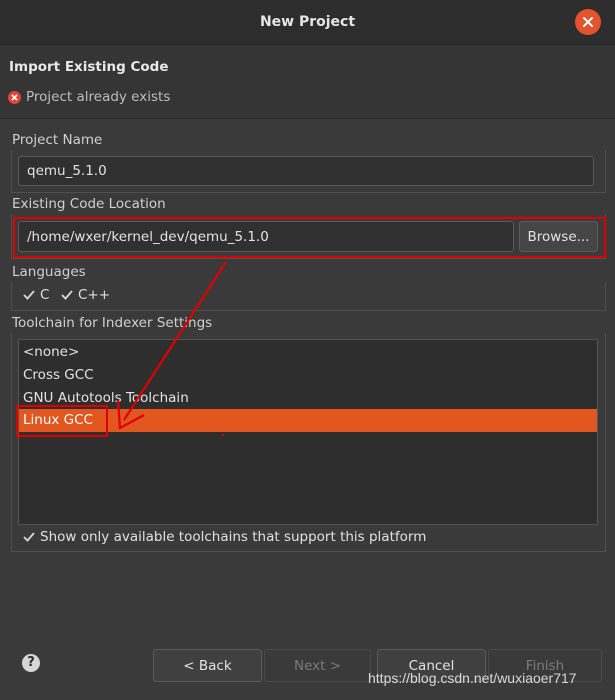 This screenshot has width=615, height=700. What do you see at coordinates (207, 665) in the screenshot?
I see `back-button: < Back` at bounding box center [207, 665].